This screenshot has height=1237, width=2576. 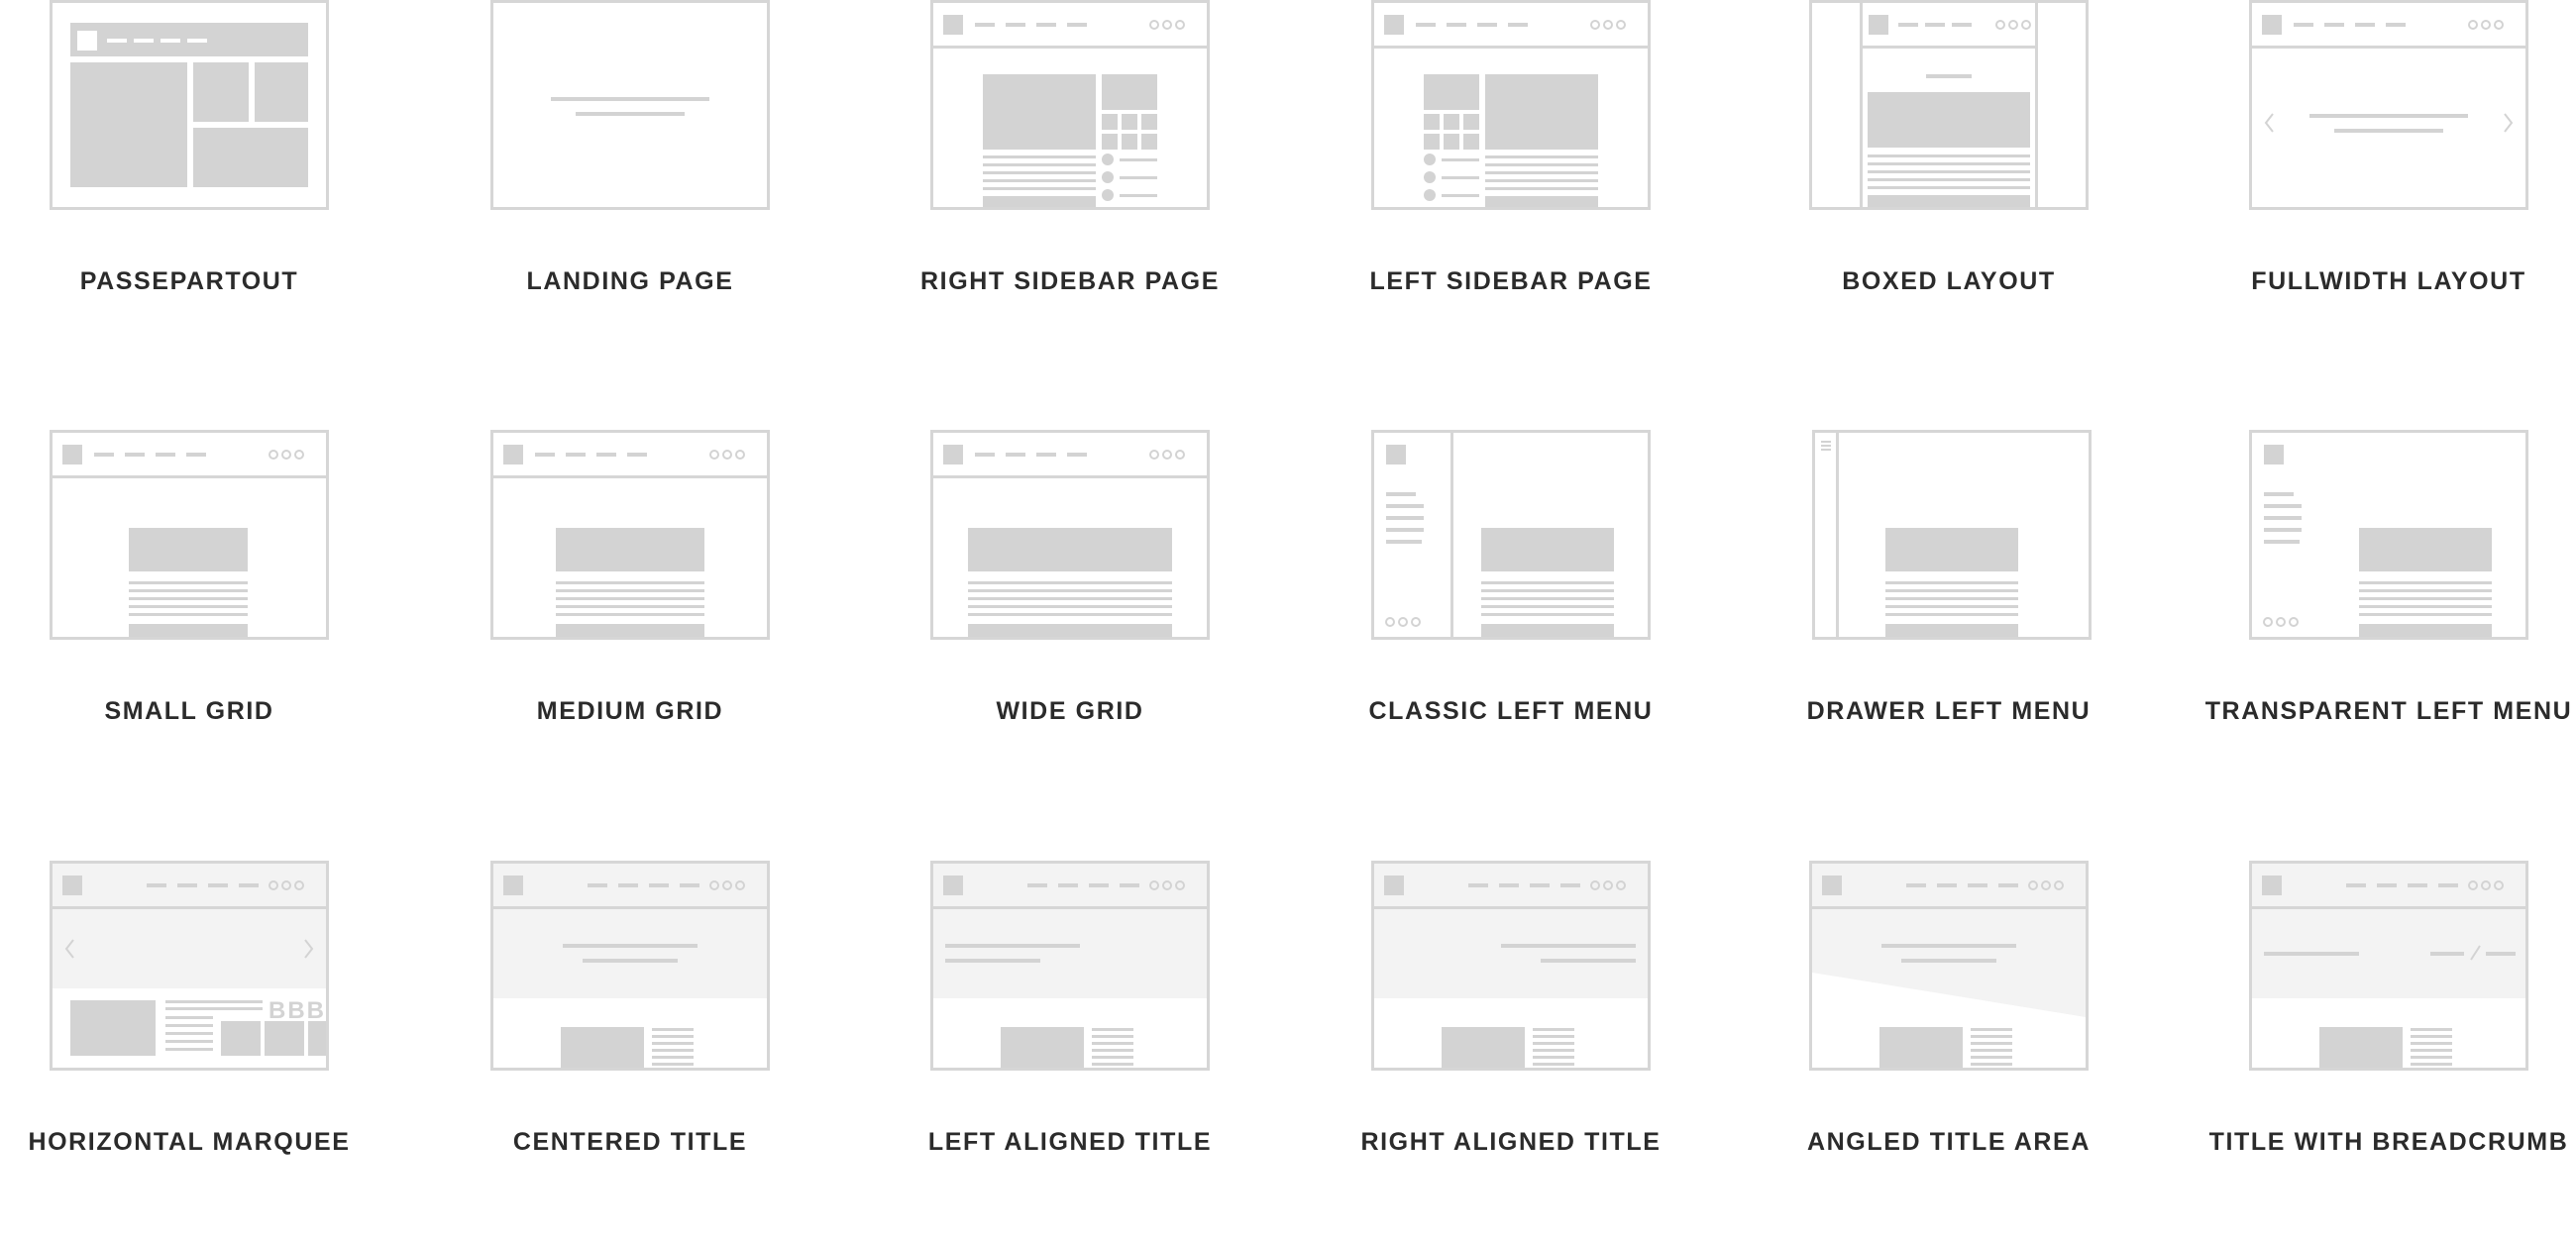 What do you see at coordinates (2388, 1142) in the screenshot?
I see `layout-label: TITLE WITH BREADCRUMB` at bounding box center [2388, 1142].